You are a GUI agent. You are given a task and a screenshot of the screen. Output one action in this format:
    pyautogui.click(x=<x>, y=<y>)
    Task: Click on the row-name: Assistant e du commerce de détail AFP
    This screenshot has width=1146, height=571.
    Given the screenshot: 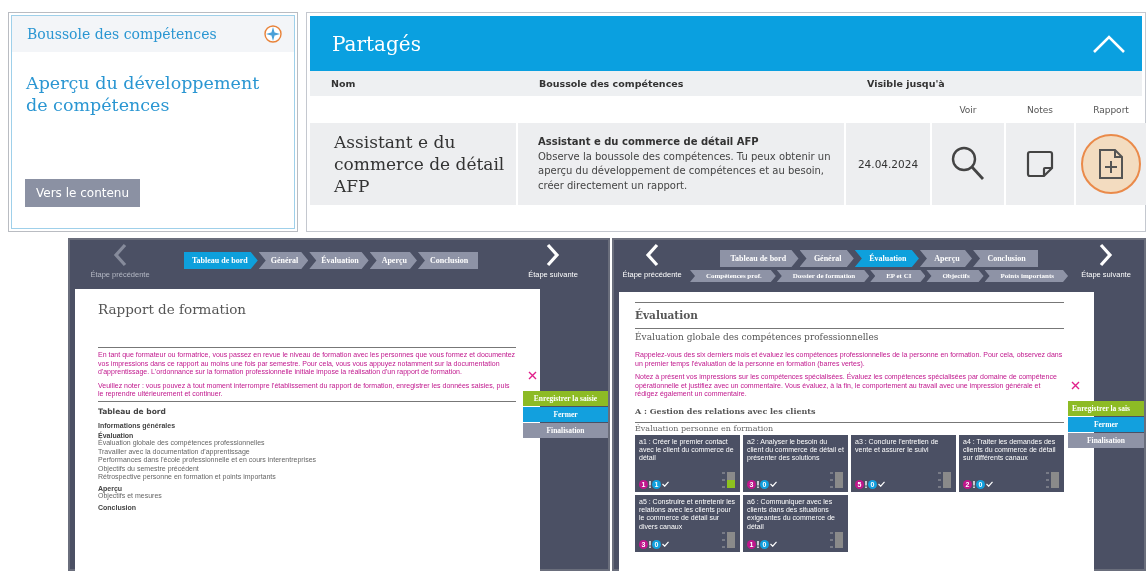 What is the action you would take?
    pyautogui.click(x=413, y=164)
    